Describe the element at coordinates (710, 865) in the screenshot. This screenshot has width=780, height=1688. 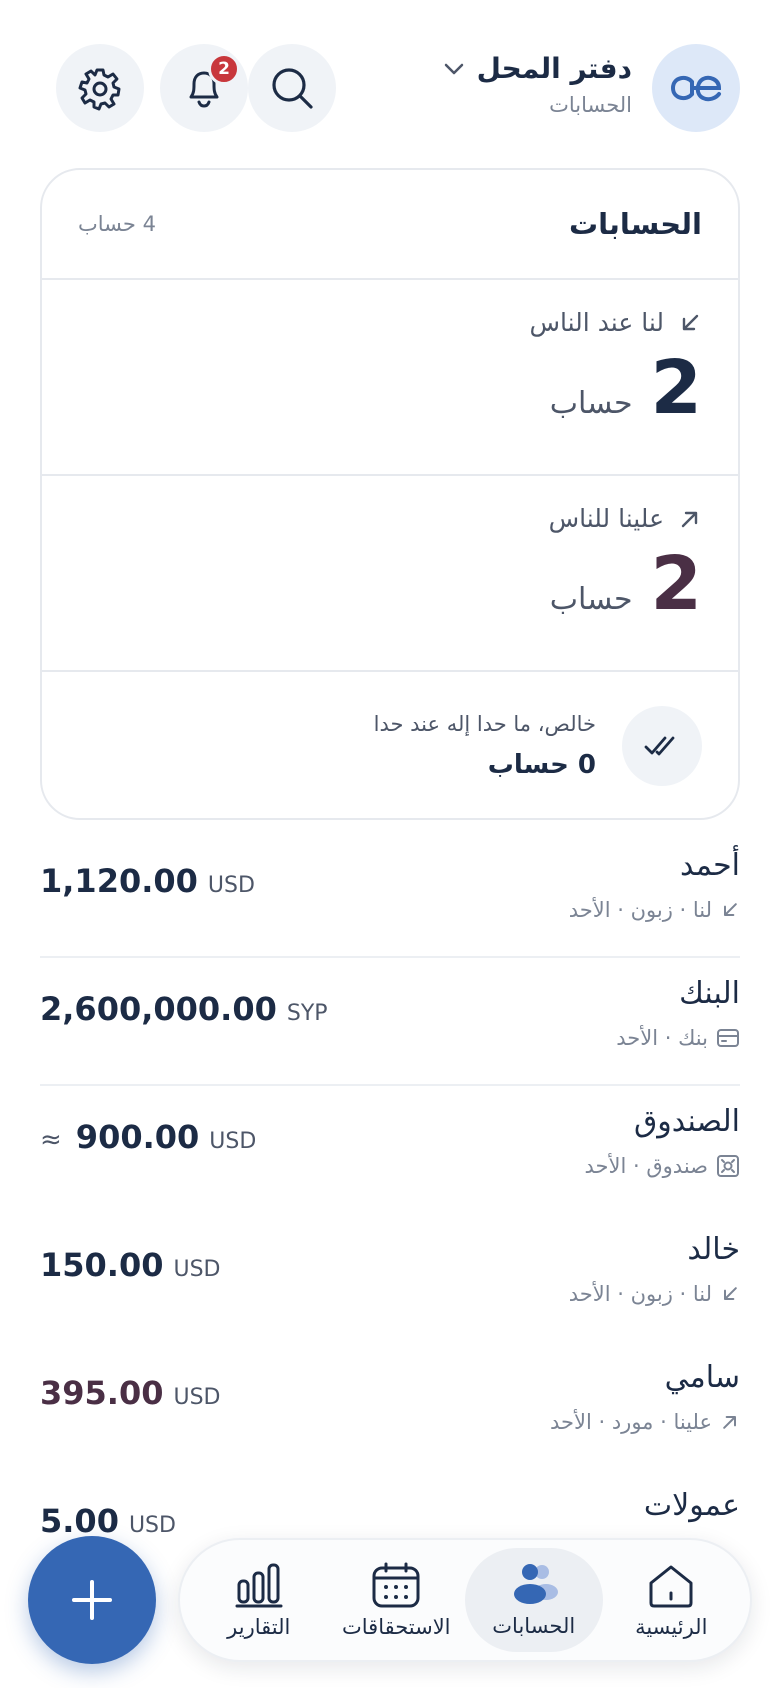
I see `account-name: أحمد` at that location.